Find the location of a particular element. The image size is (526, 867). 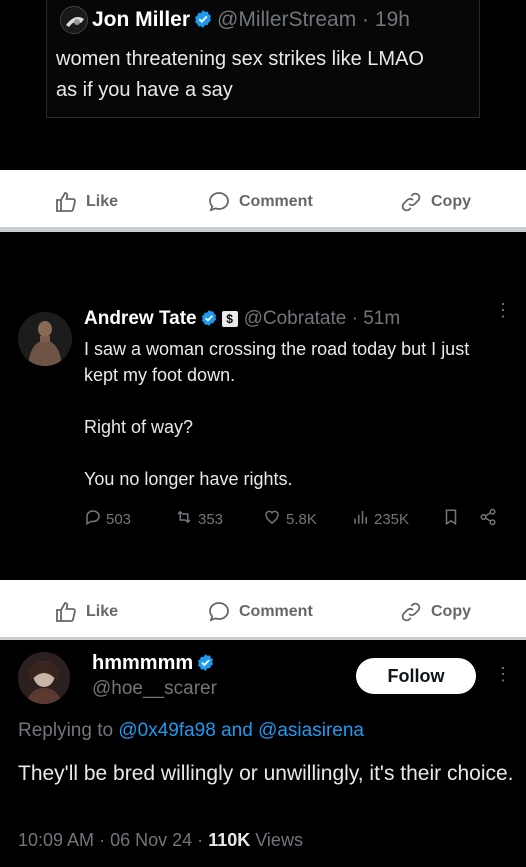

bookmark-button is located at coordinates (451, 519).